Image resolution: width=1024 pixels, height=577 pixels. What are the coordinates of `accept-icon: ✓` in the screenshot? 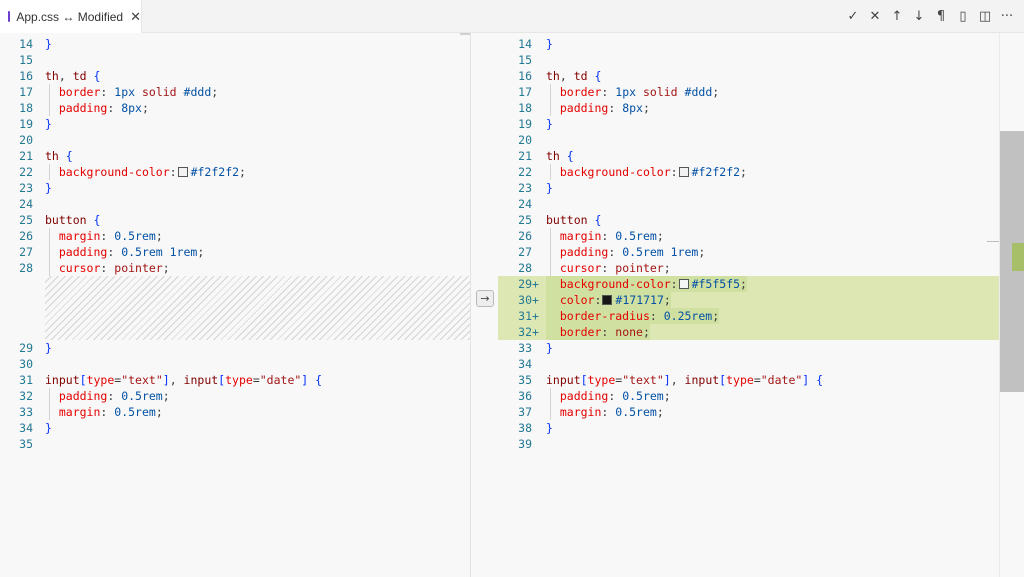 It's located at (853, 16).